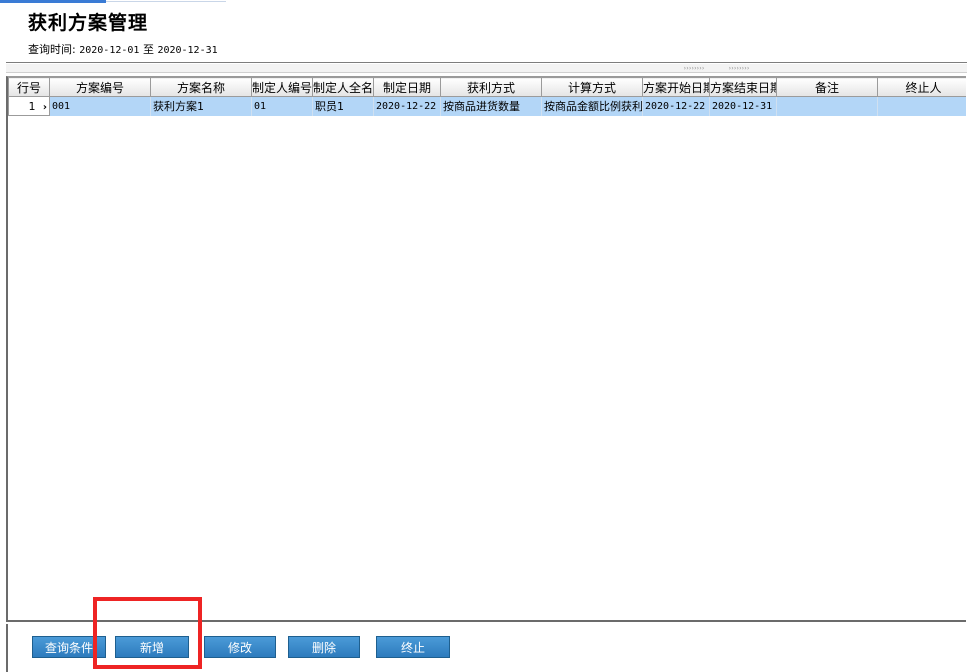 This screenshot has height=672, width=967. I want to click on column-header-terminator: 终止人, so click(921, 87).